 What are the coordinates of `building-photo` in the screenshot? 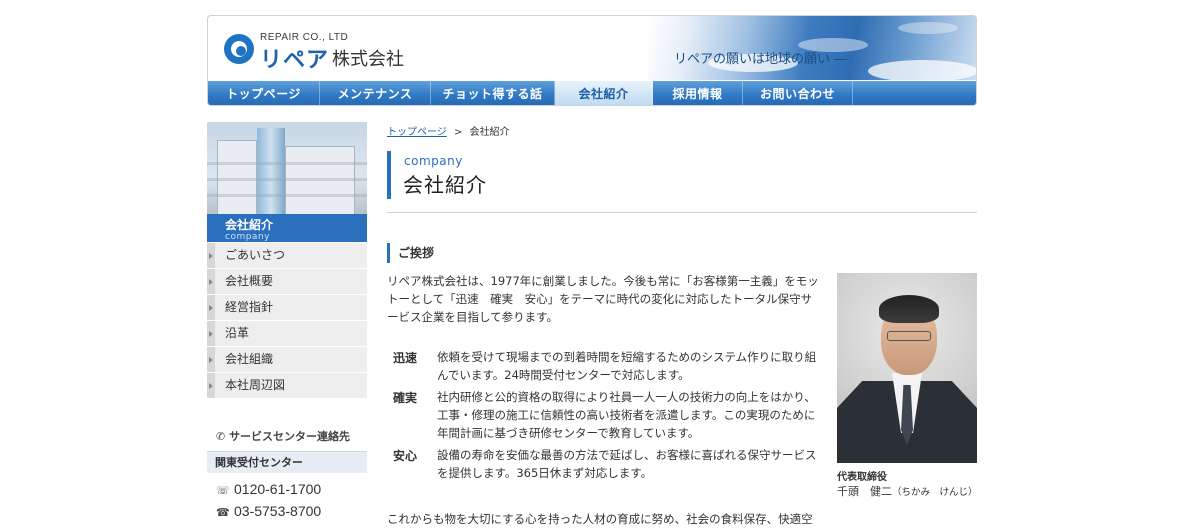 It's located at (287, 168).